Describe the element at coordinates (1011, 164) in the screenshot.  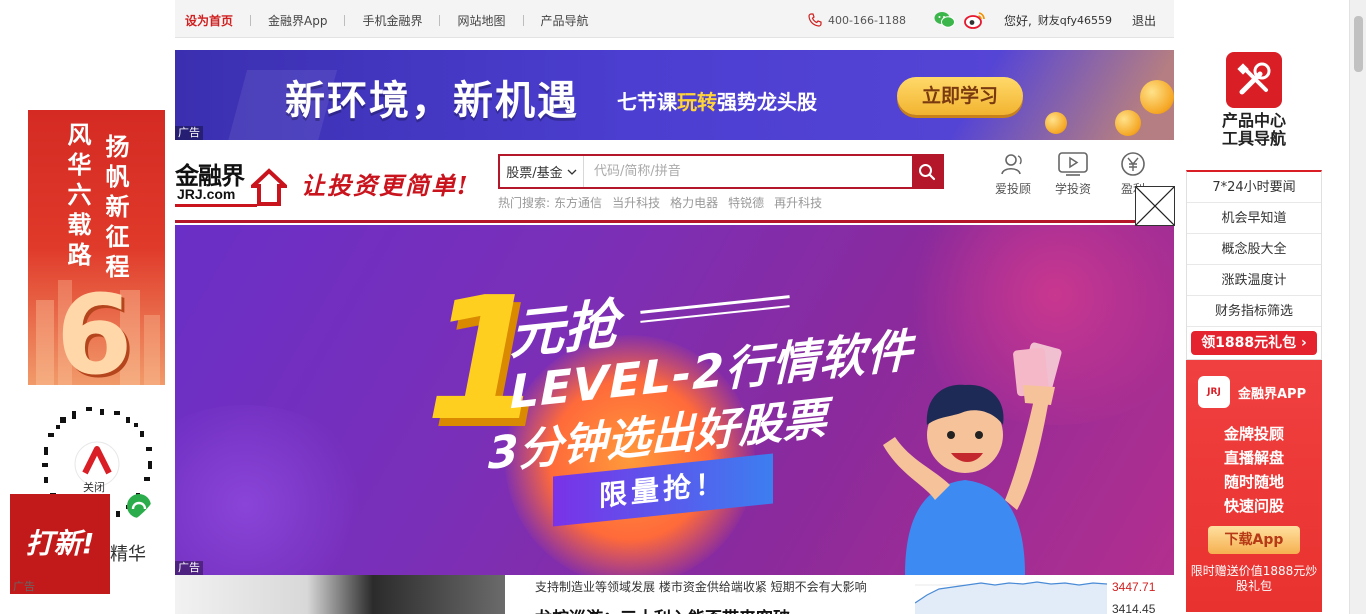
I see `advisor-icon` at that location.